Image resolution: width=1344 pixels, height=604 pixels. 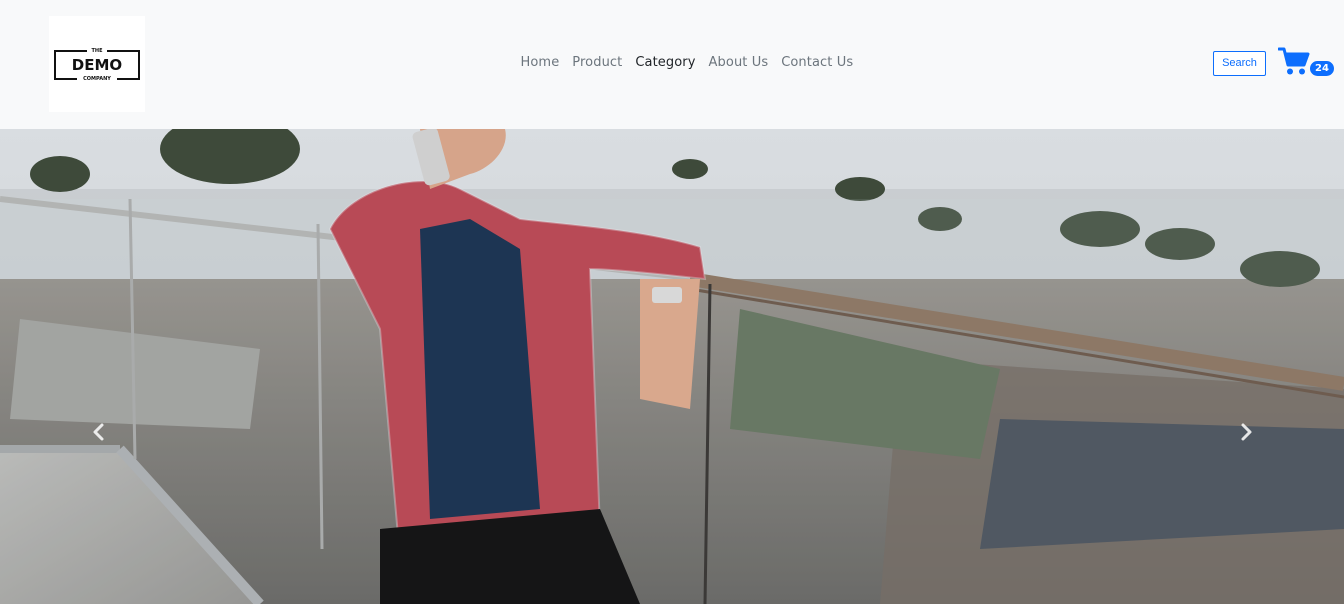 I want to click on nav-contact-us: Contact Us, so click(x=817, y=64).